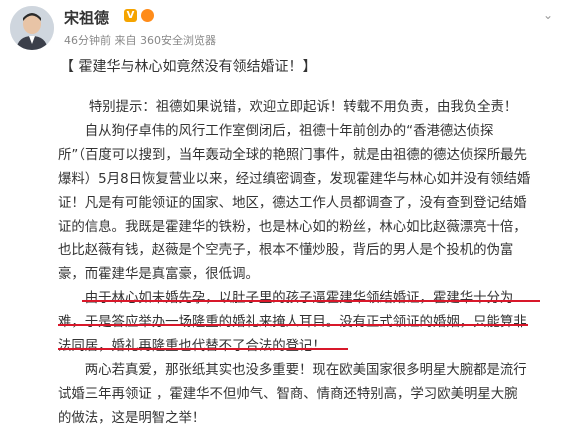 The image size is (561, 431). I want to click on post-meta: 46分钟前 来自 360安全浏览器, so click(140, 40).